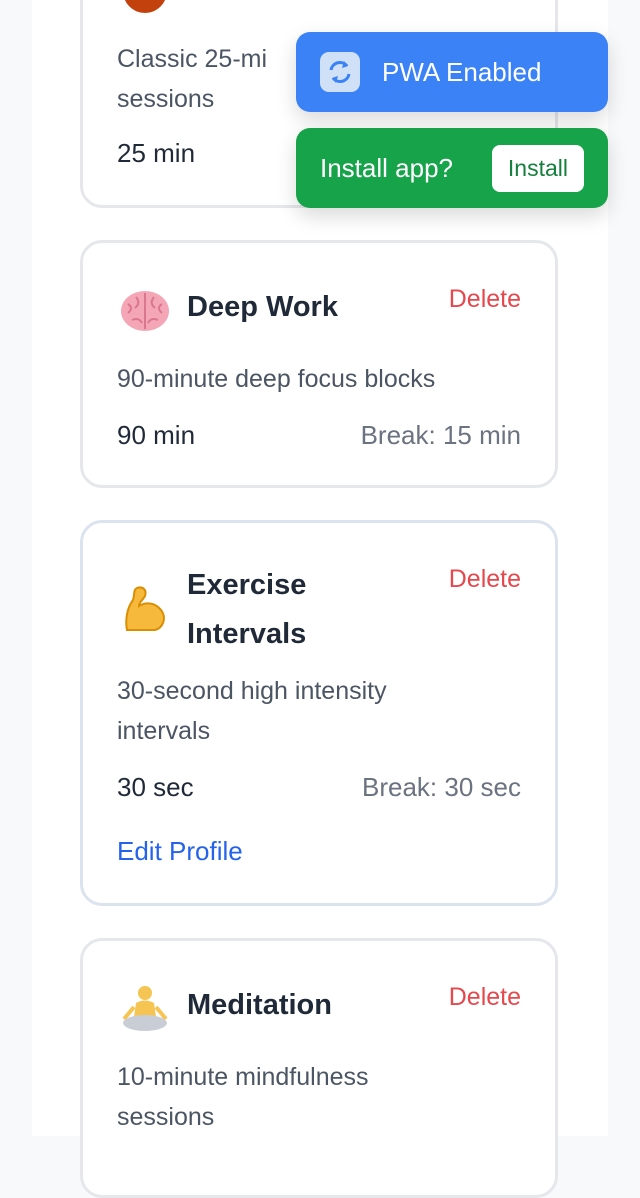 Image resolution: width=640 pixels, height=1198 pixels. Describe the element at coordinates (247, 585) in the screenshot. I see `title-line-1: Exercise` at that location.